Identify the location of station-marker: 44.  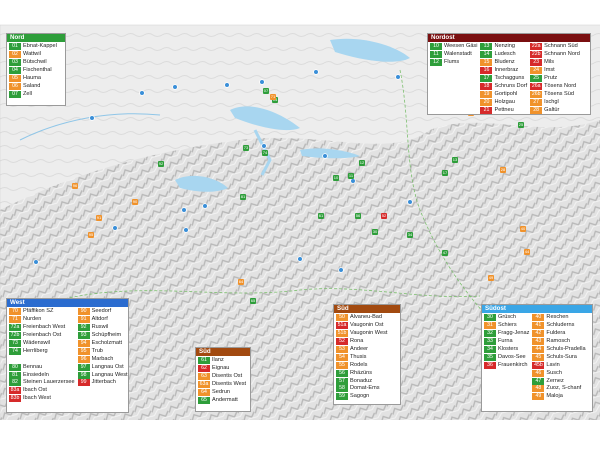
(527, 252).